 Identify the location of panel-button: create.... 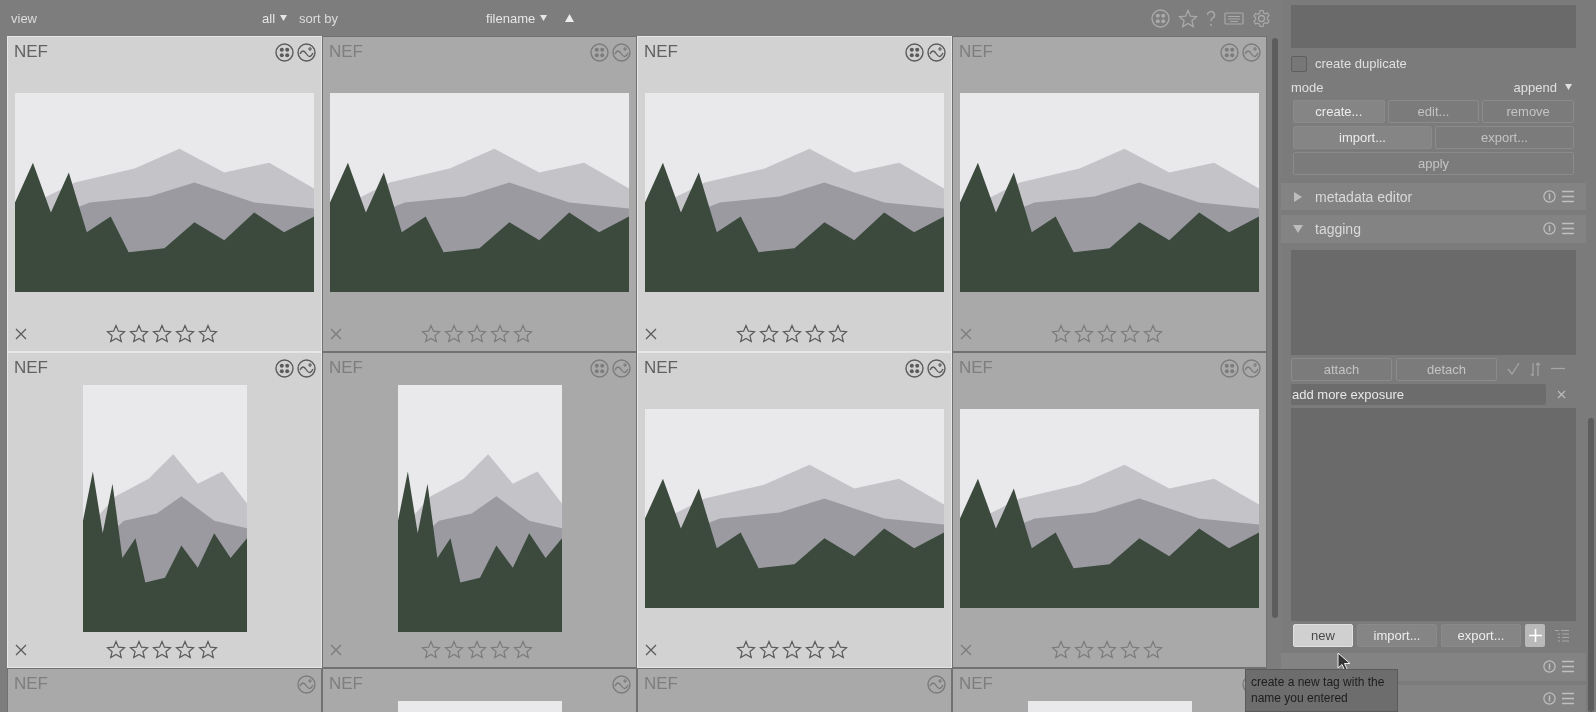
(1339, 112).